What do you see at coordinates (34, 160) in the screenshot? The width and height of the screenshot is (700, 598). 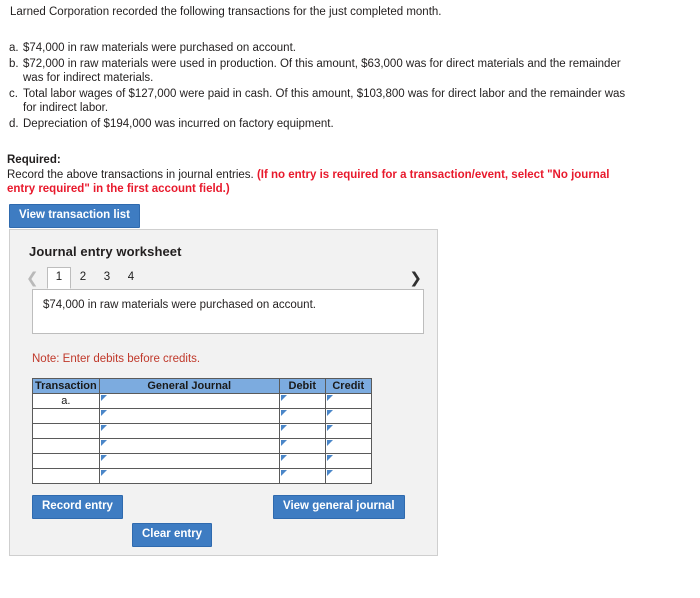 I see `required-label: Required:` at bounding box center [34, 160].